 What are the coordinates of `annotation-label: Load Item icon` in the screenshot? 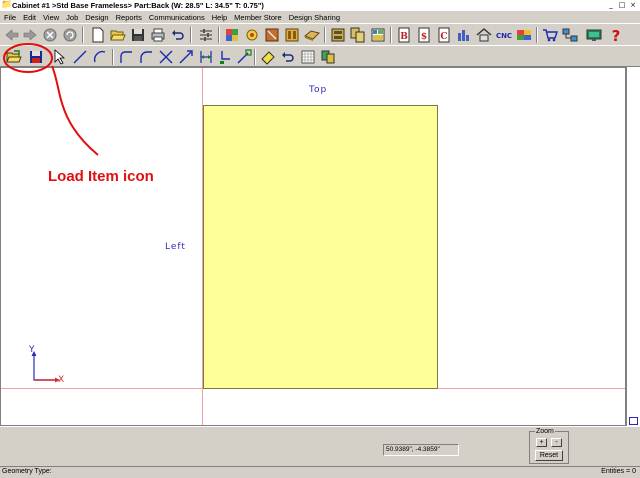 It's located at (101, 176).